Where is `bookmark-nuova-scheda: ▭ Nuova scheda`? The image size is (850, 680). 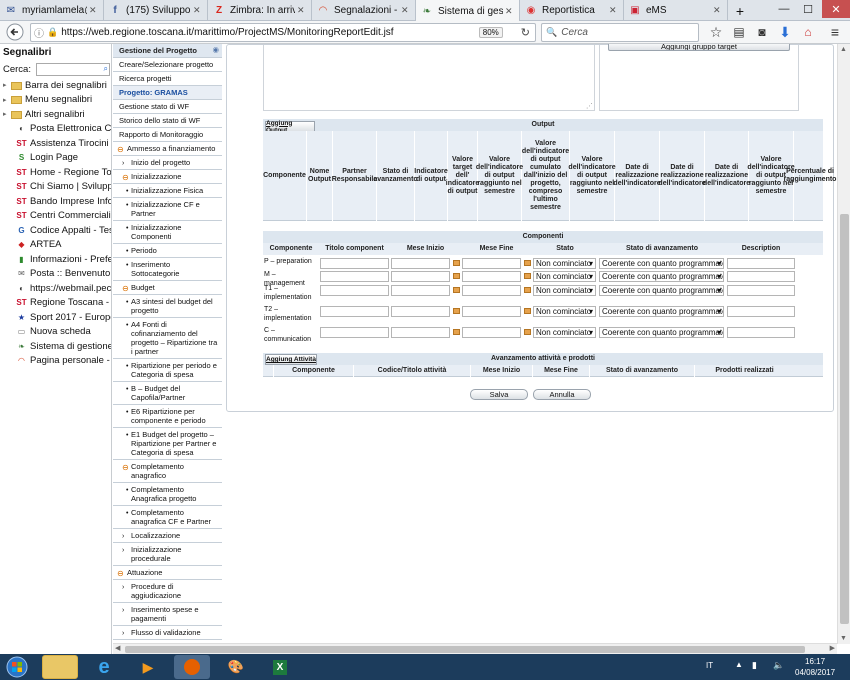 bookmark-nuova-scheda: ▭ Nuova scheda is located at coordinates (55, 332).